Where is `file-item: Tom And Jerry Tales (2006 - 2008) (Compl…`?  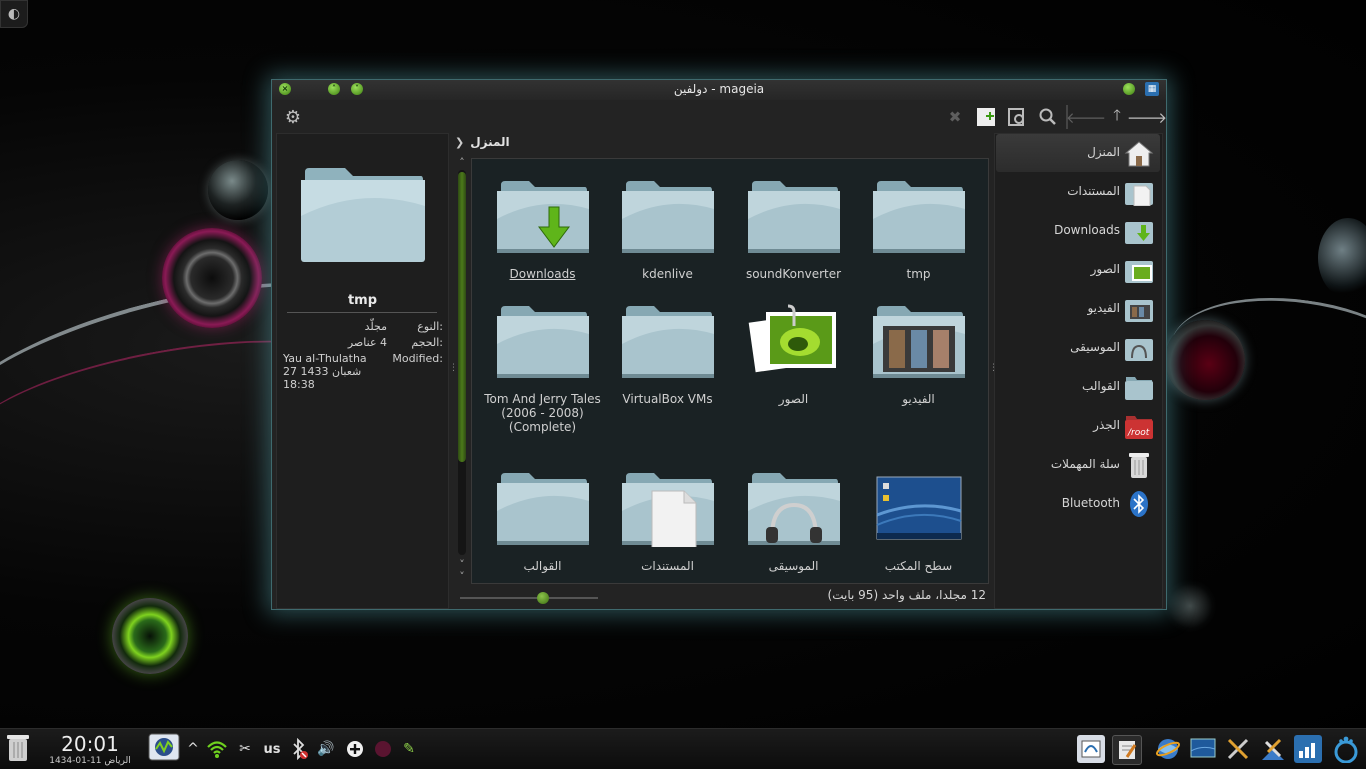
file-item: Tom And Jerry Tales (2006 - 2008) (Compl… is located at coordinates (542, 369).